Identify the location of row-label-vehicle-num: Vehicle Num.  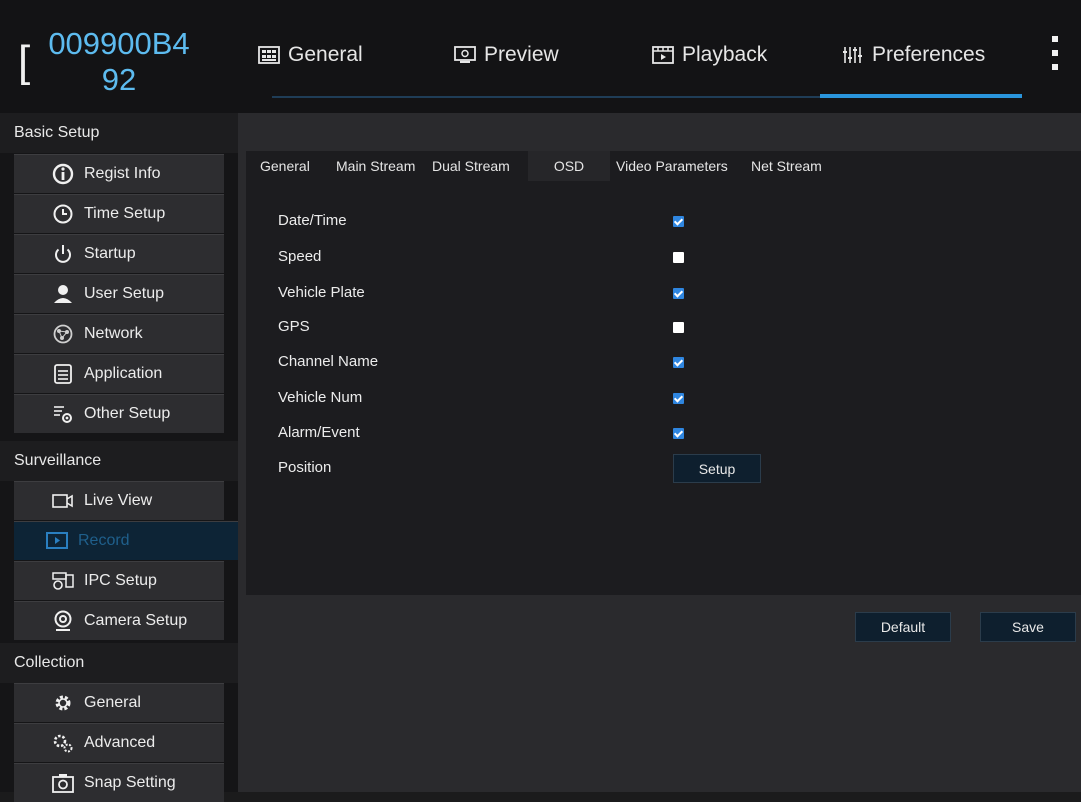
(320, 397).